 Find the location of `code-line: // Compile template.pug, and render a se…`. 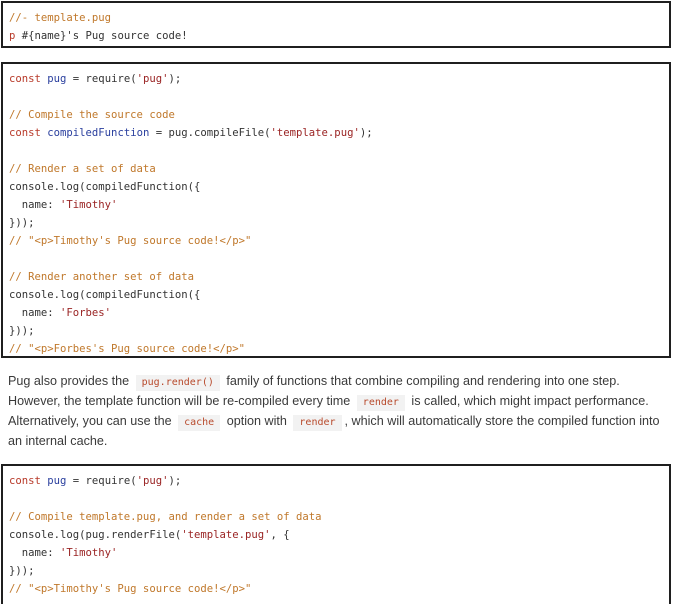

code-line: // Compile template.pug, and render a se… is located at coordinates (336, 517).